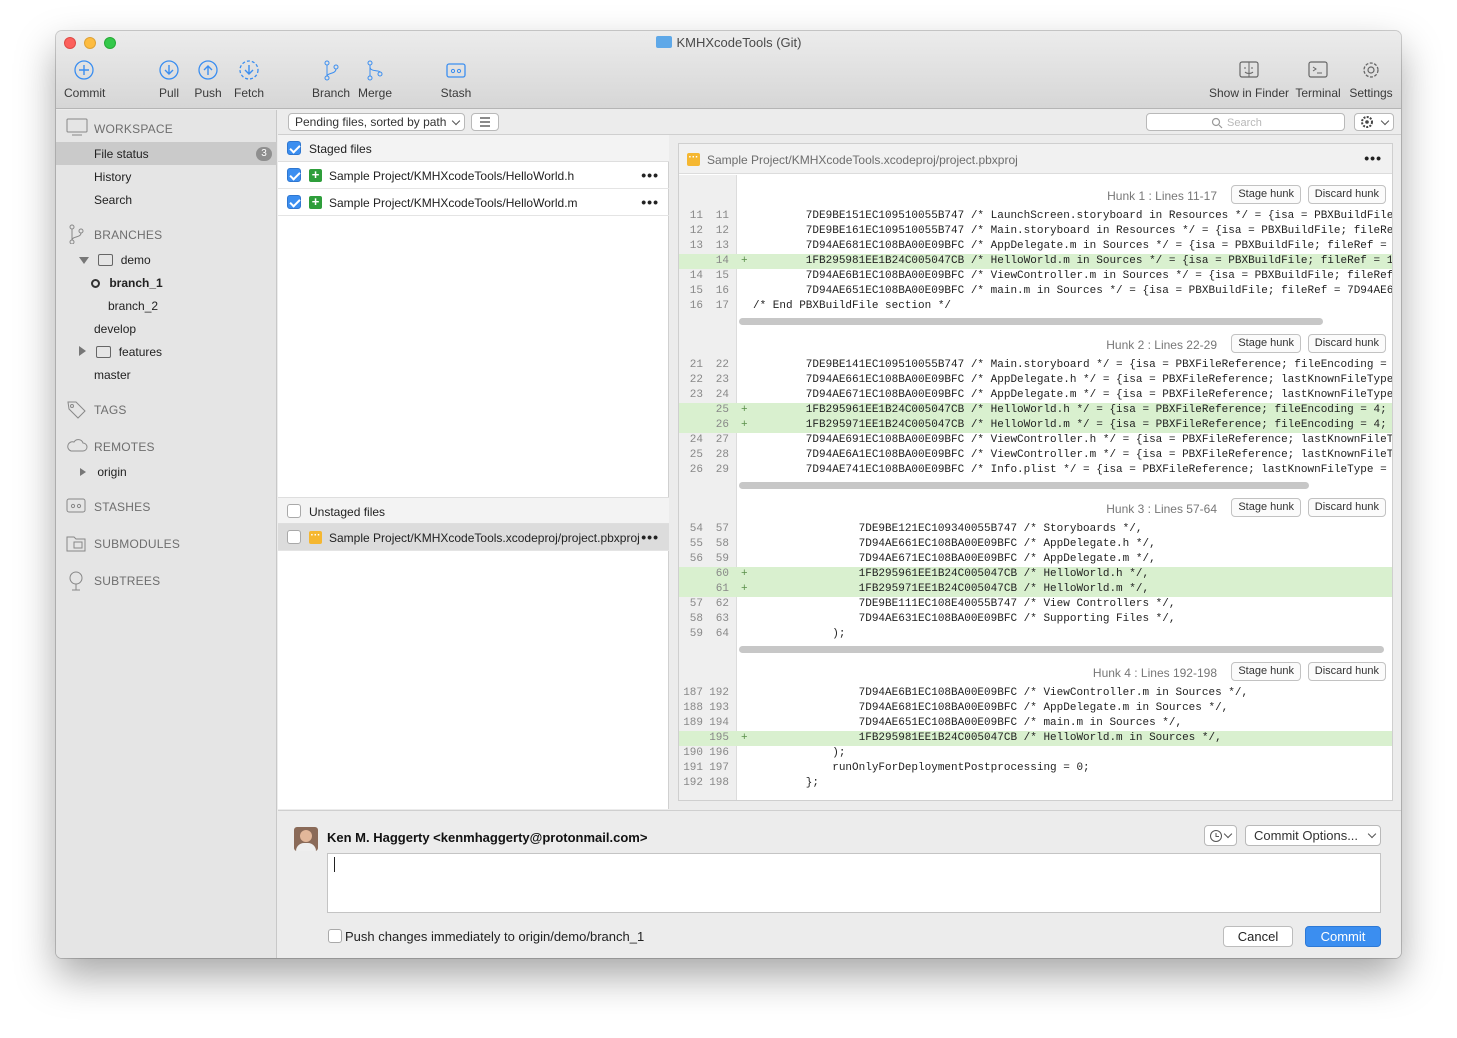 The height and width of the screenshot is (1038, 1457). I want to click on cancel-button: Cancel, so click(1258, 936).